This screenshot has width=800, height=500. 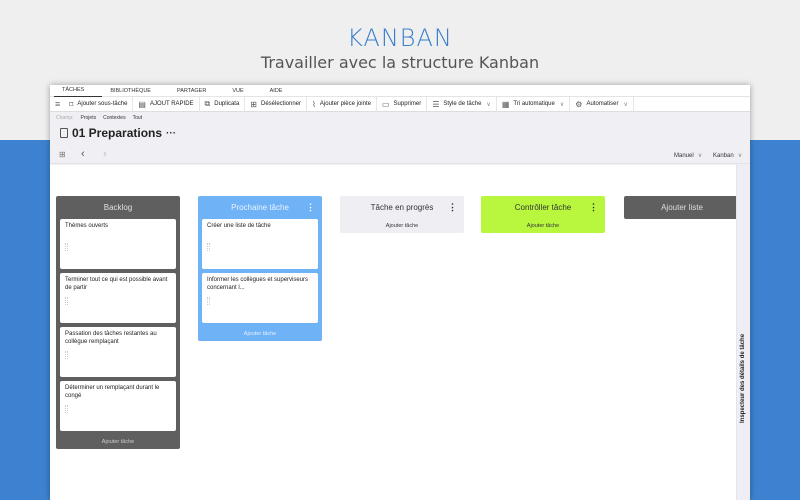 What do you see at coordinates (400, 156) in the screenshot?
I see `nav-row: ⊞ ‹ › Manuel ∨ Kanban ∨` at bounding box center [400, 156].